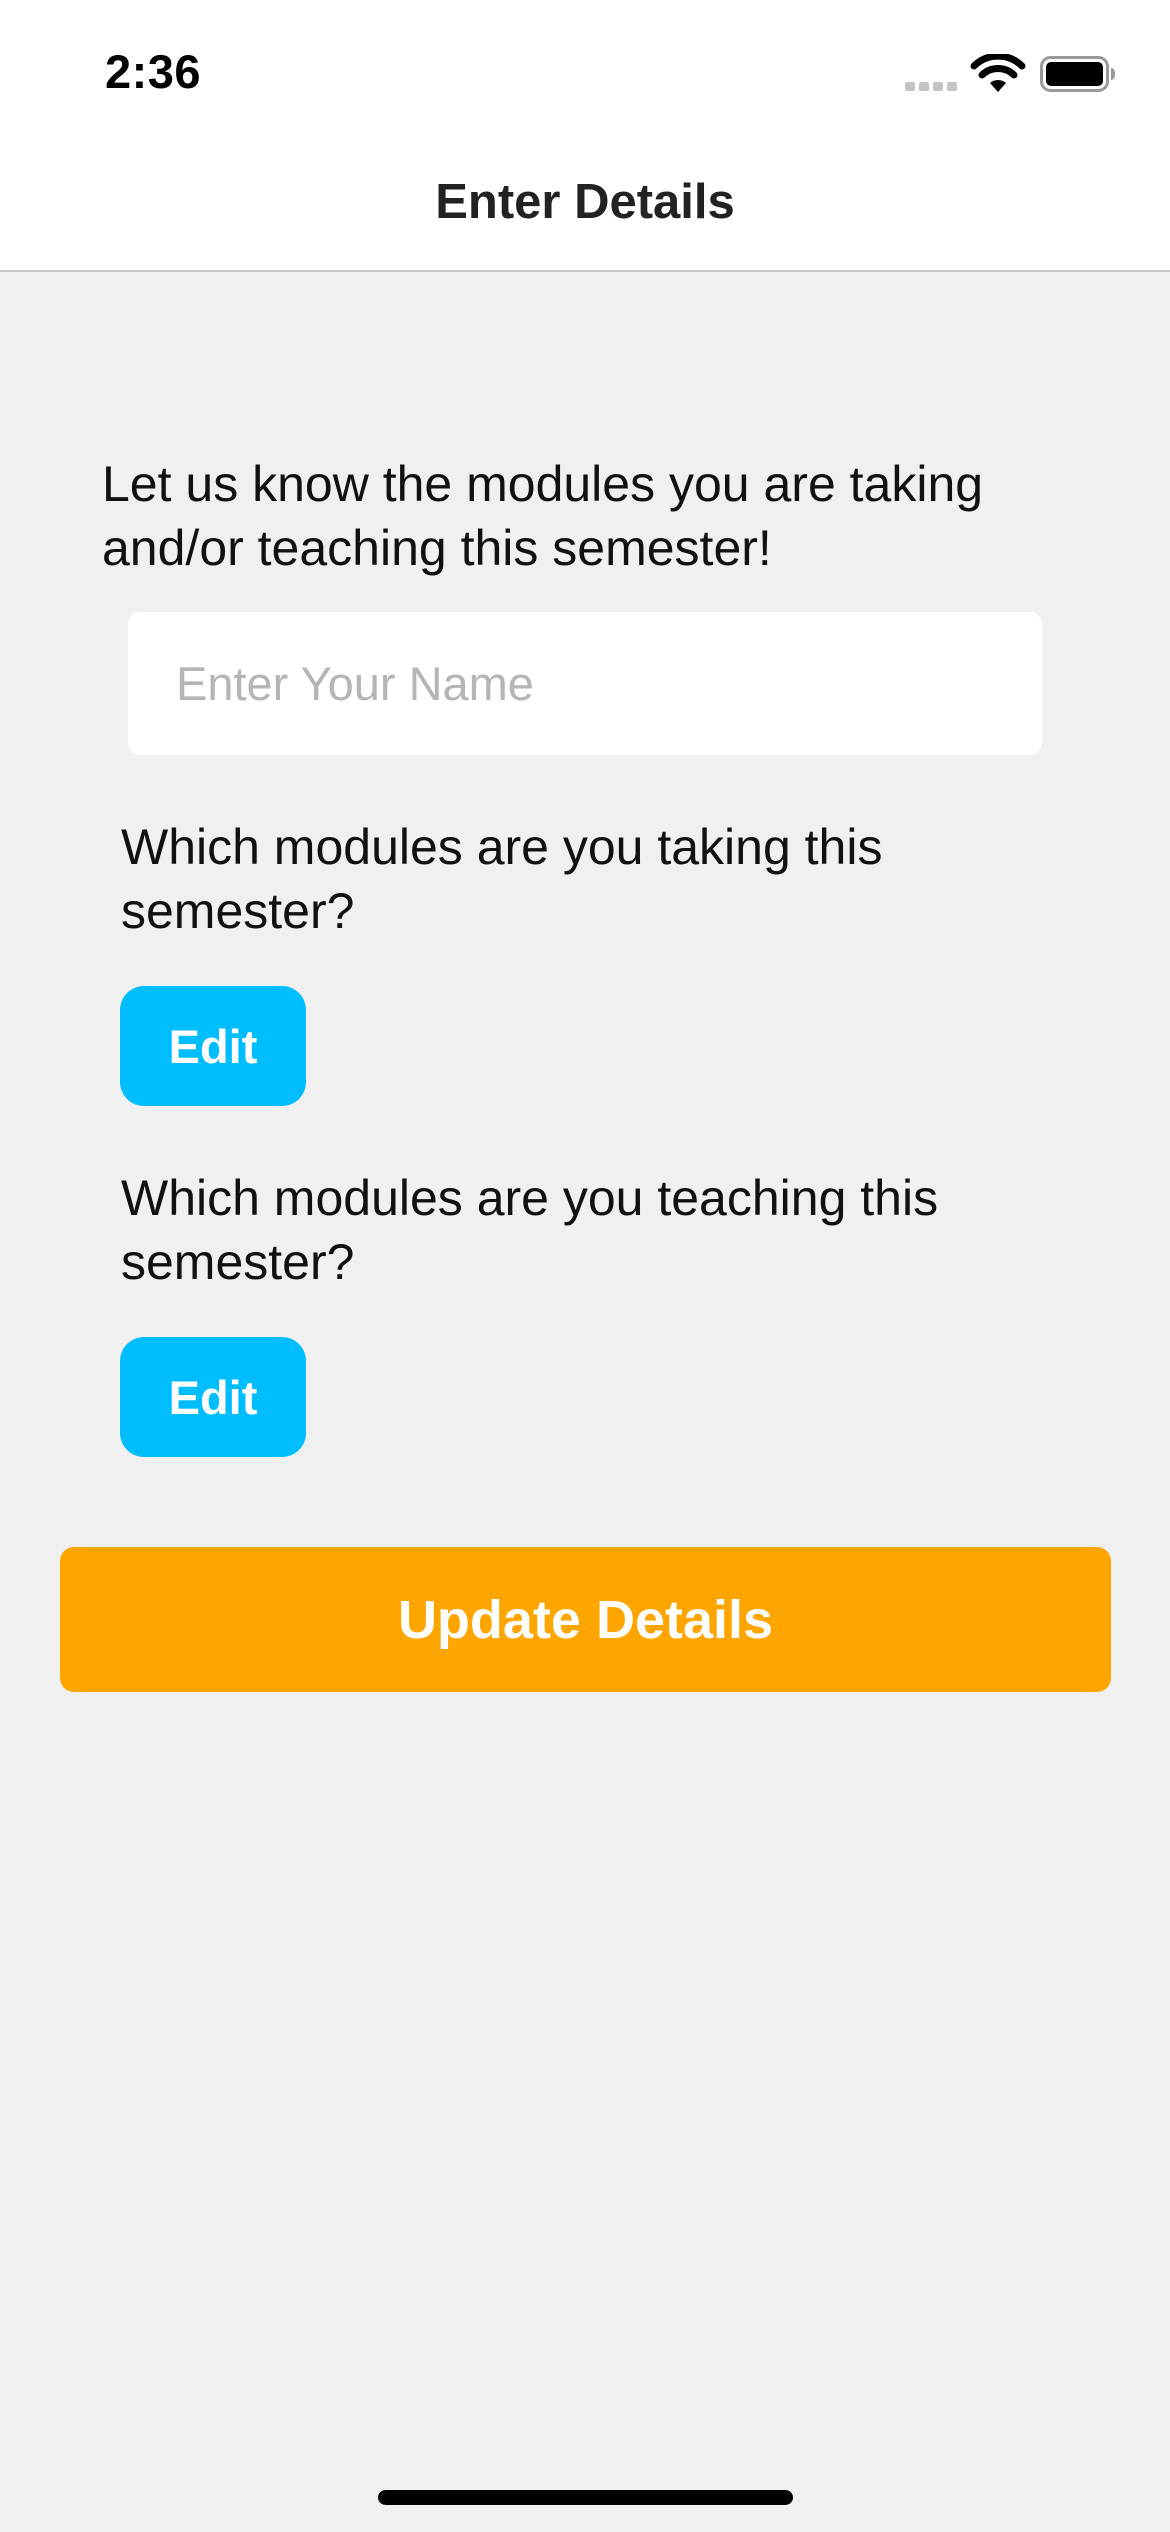 The height and width of the screenshot is (2532, 1170). What do you see at coordinates (1077, 74) in the screenshot?
I see `battery-icon` at bounding box center [1077, 74].